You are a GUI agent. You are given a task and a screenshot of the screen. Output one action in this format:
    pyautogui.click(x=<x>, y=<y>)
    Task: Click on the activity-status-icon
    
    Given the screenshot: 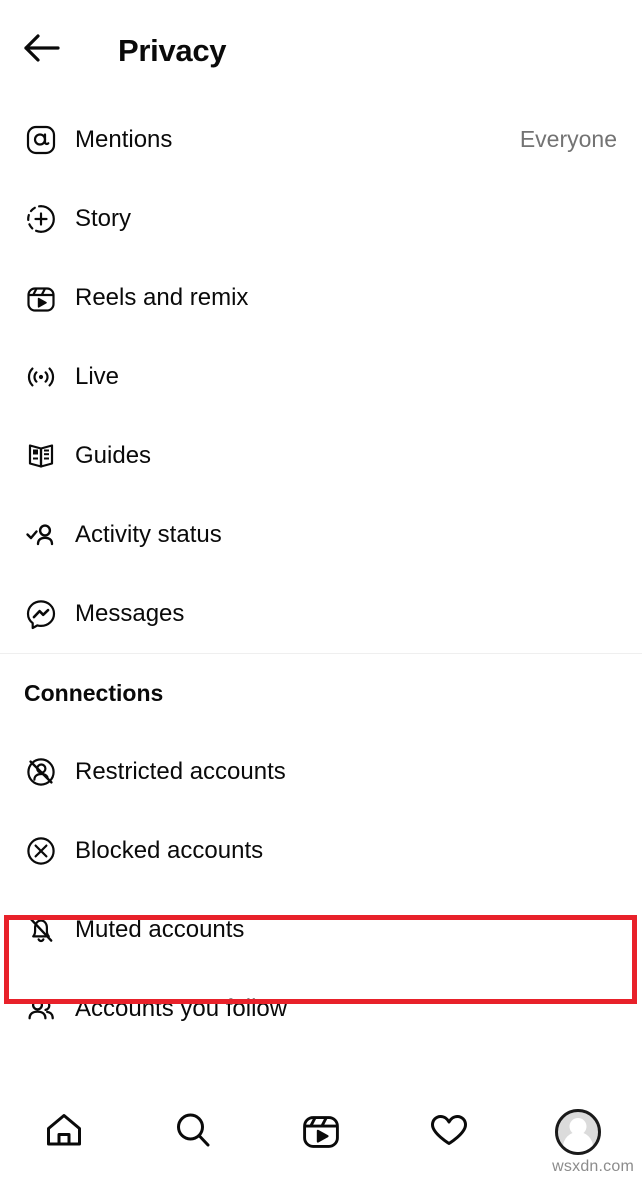 What is the action you would take?
    pyautogui.click(x=41, y=535)
    